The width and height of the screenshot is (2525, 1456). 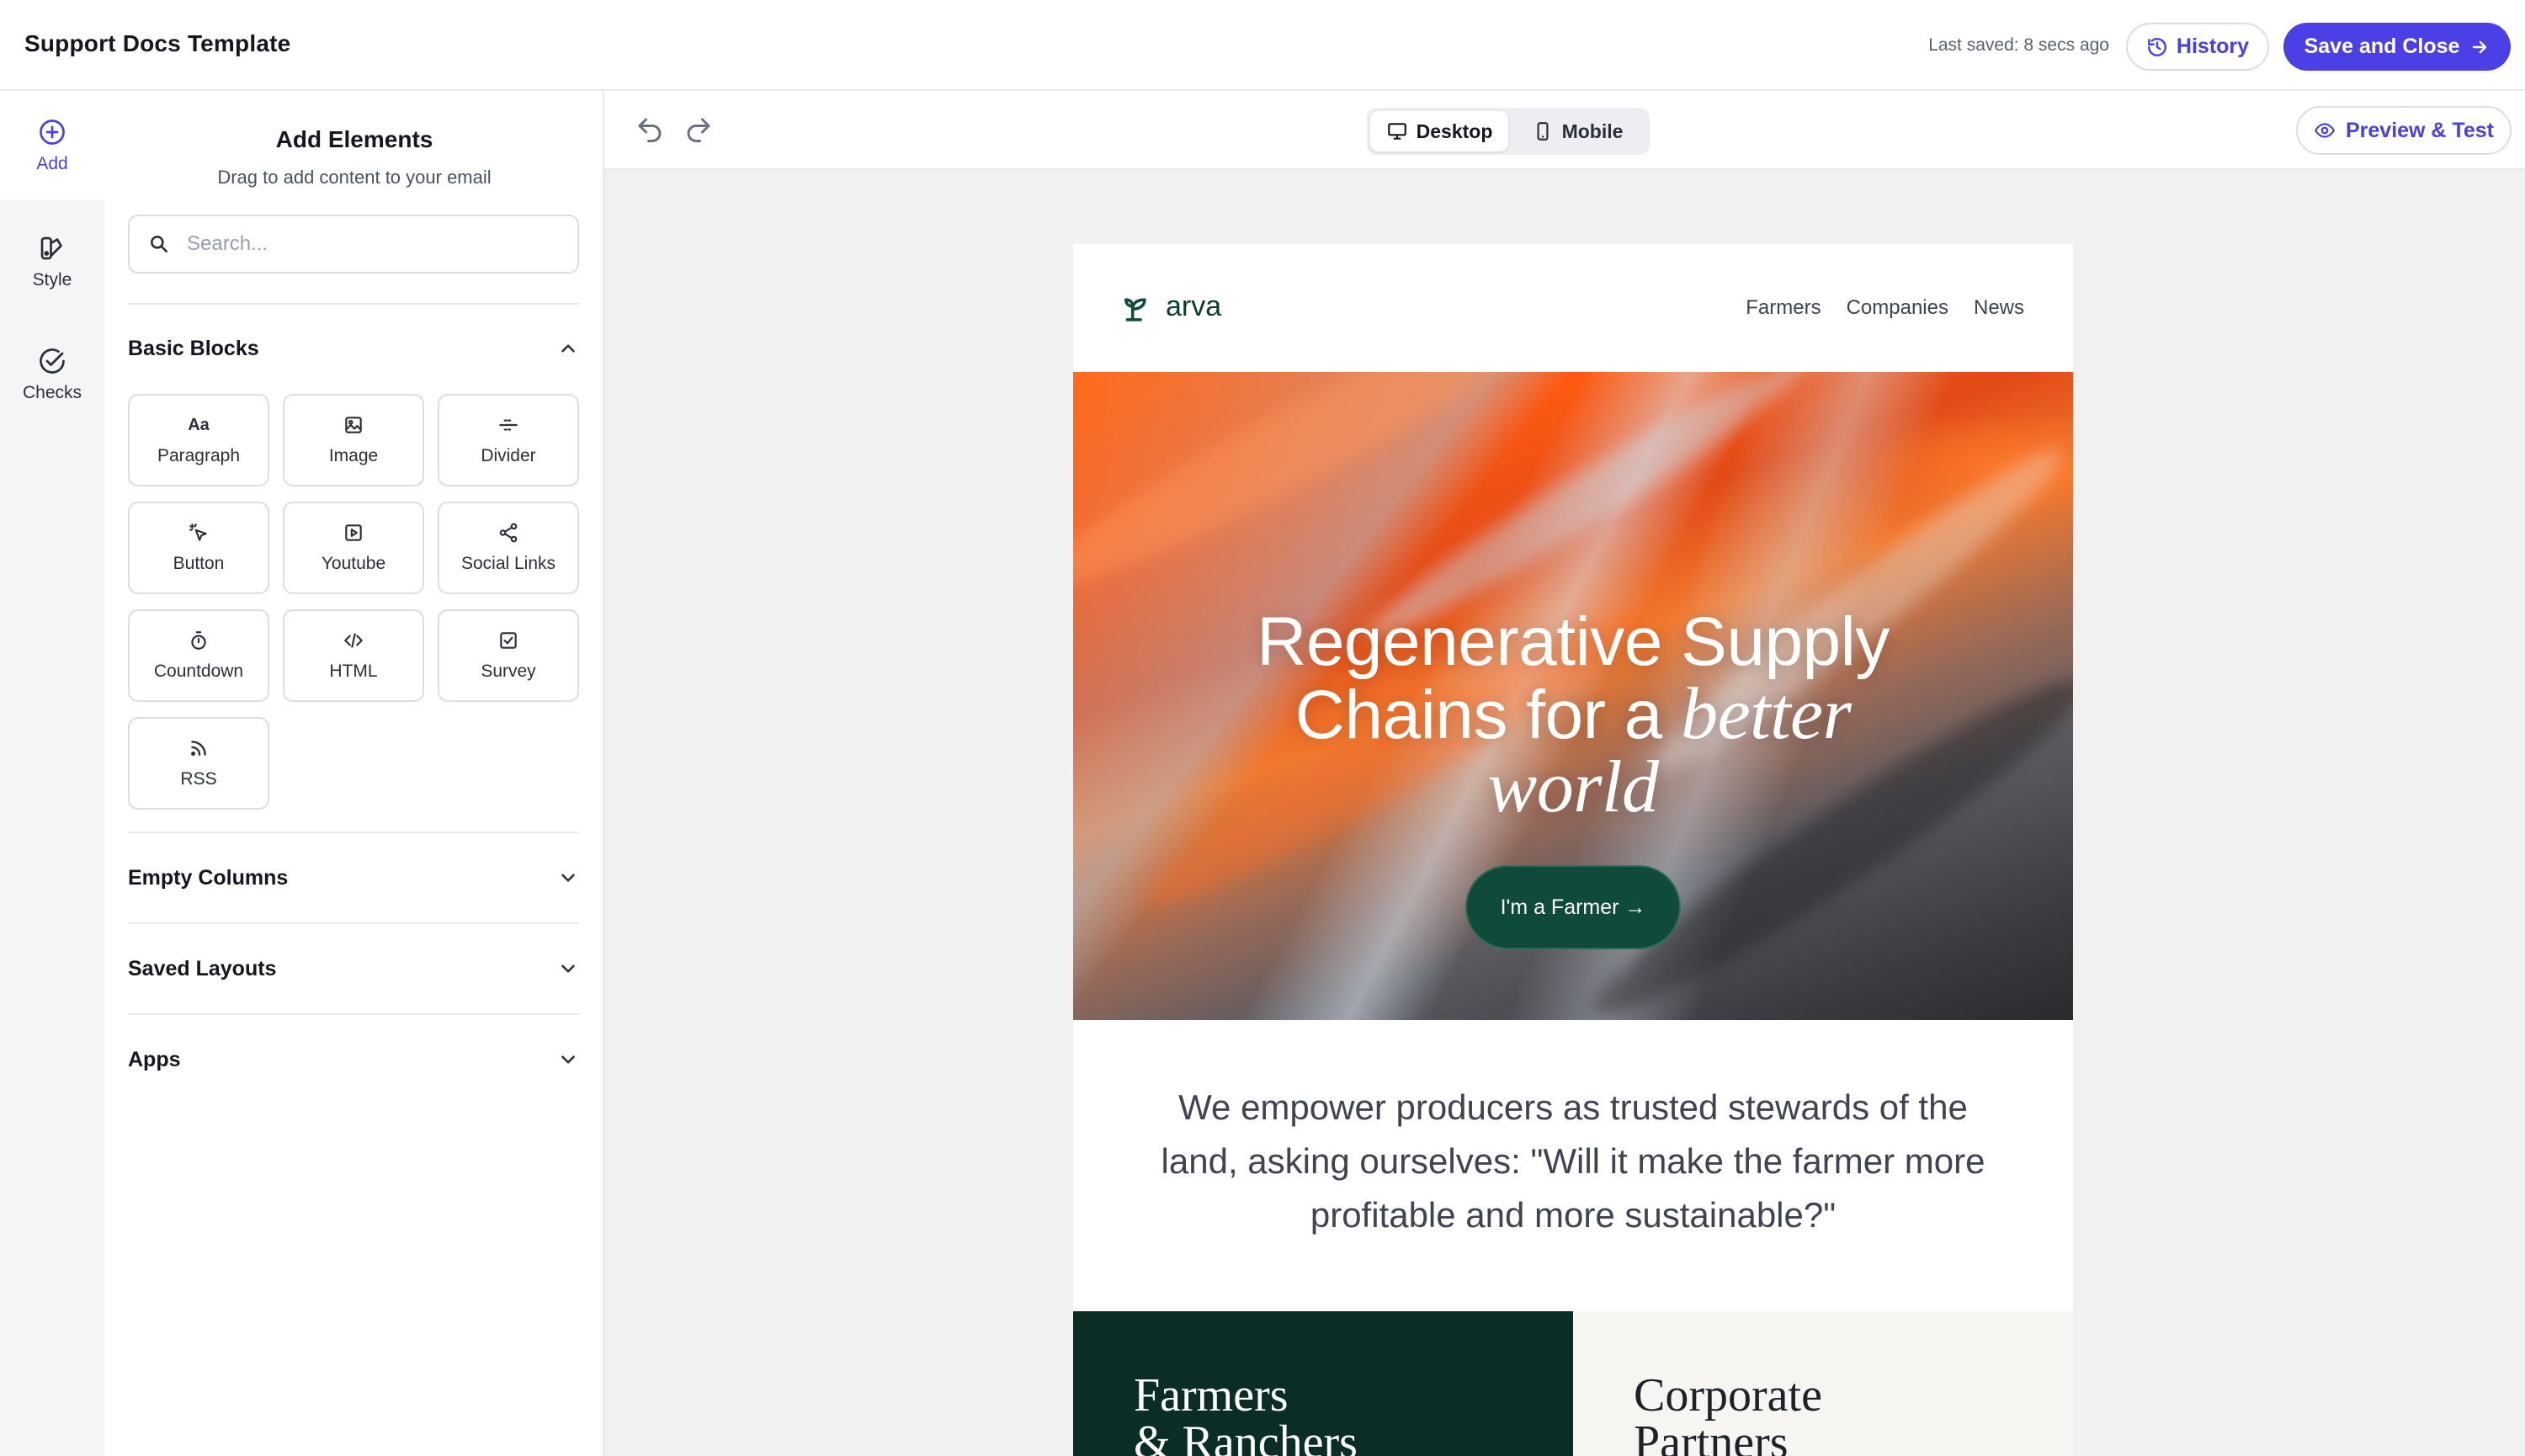 I want to click on plus-circle-icon, so click(x=52, y=132).